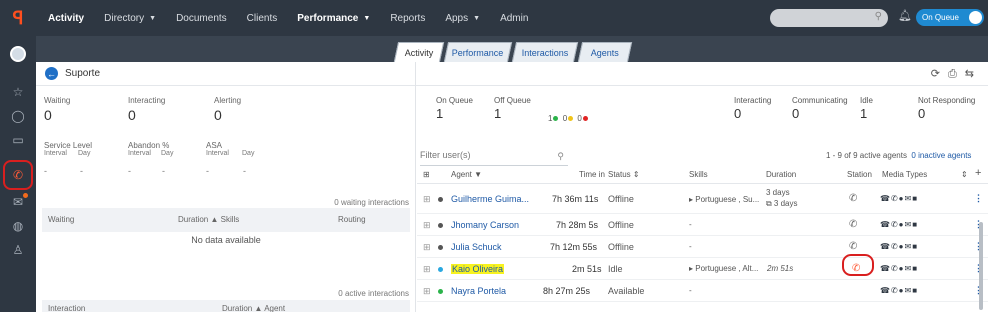  Describe the element at coordinates (781, 174) in the screenshot. I see `col-duration: Duration` at that location.